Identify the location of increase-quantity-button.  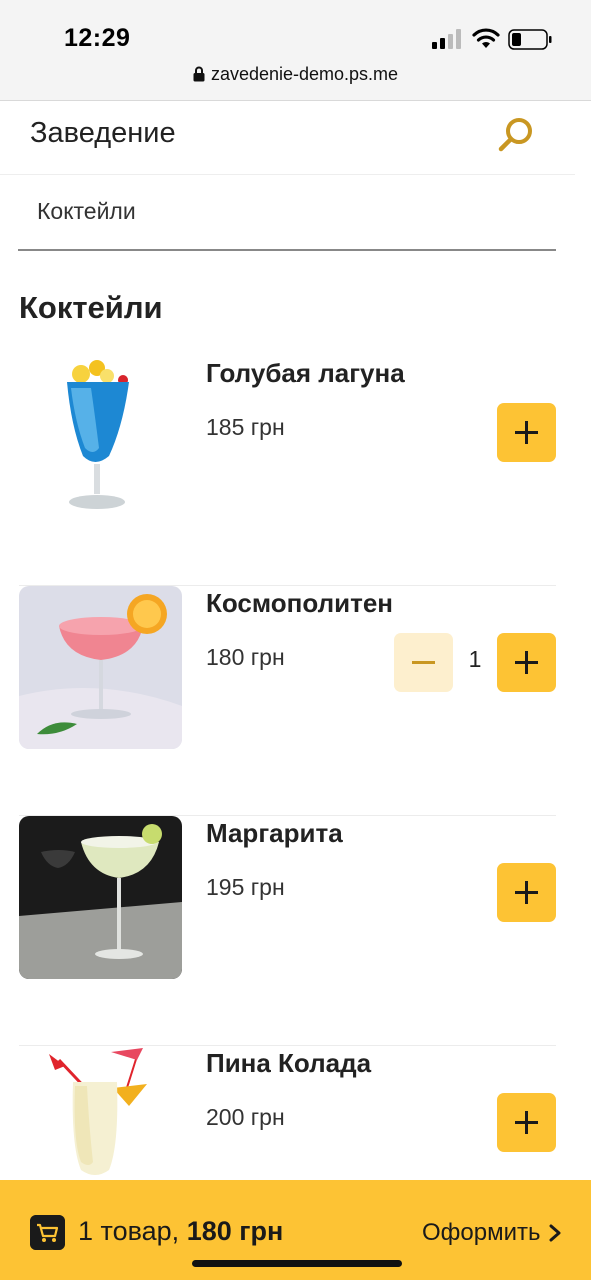
(526, 662).